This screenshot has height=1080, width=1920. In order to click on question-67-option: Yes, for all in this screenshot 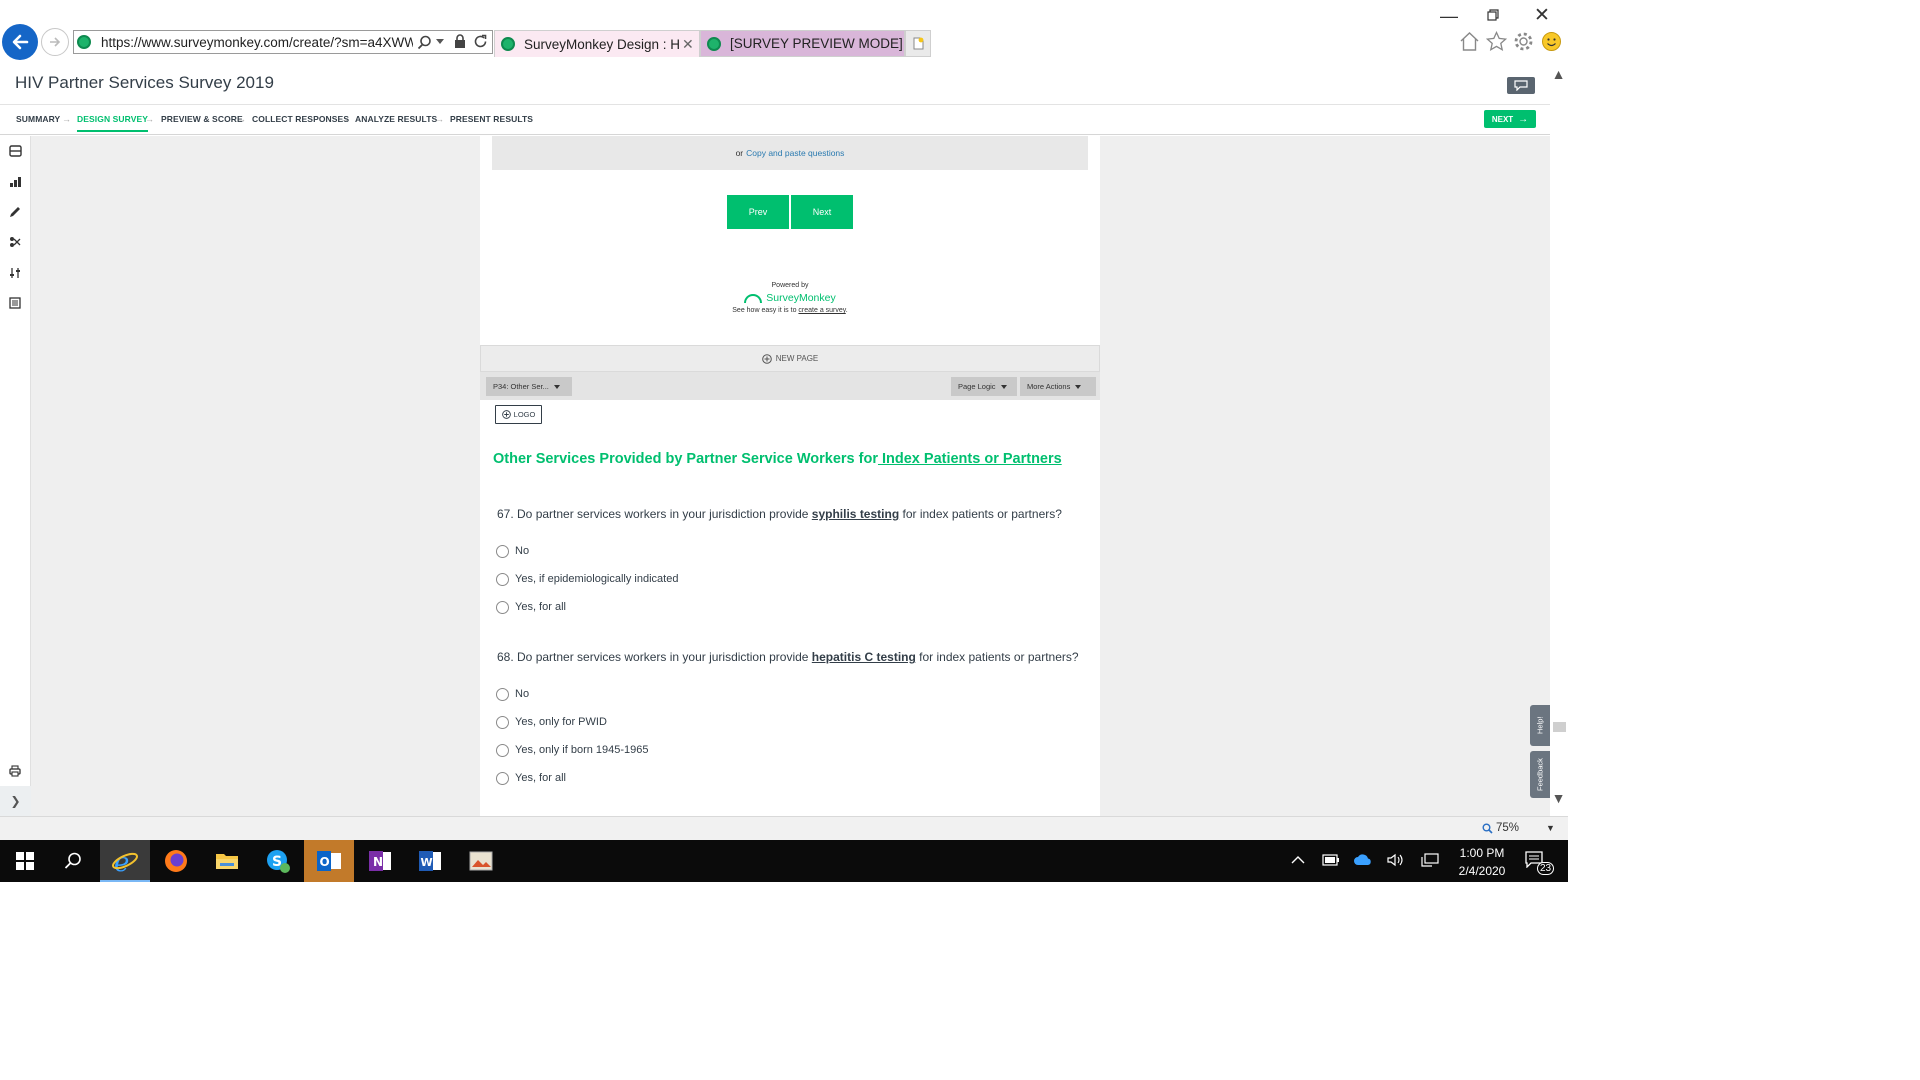, I will do `click(531, 607)`.